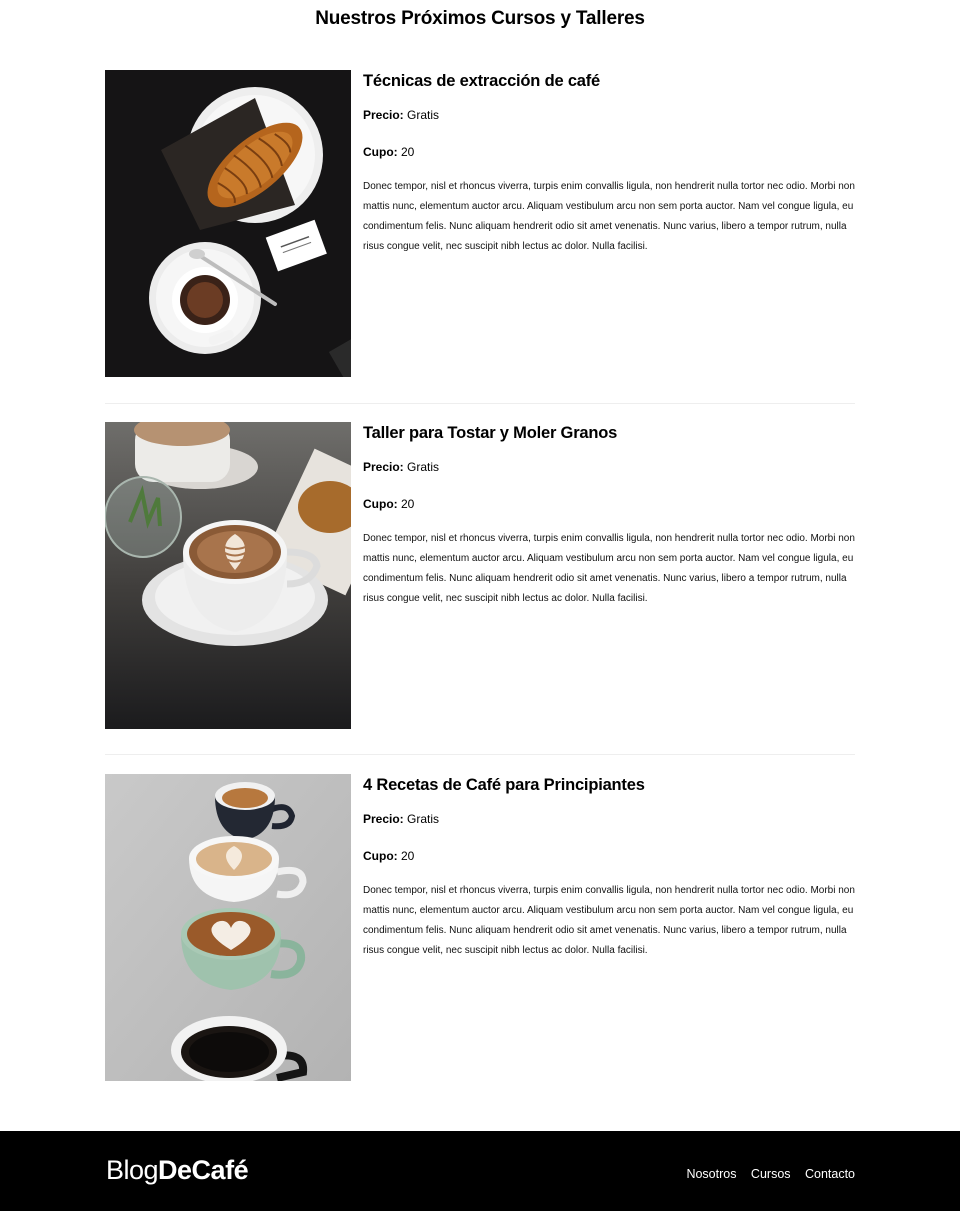 This screenshot has width=960, height=1211. What do you see at coordinates (490, 433) in the screenshot?
I see `course-title: Taller para Tostar y Moler Granos` at bounding box center [490, 433].